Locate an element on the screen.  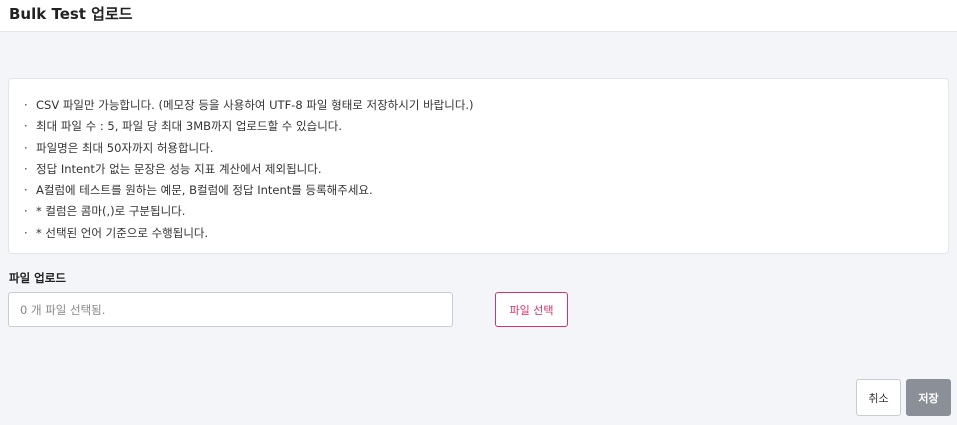
notice-text: * 컬럼은 콤마(,)로 구분됩니다. is located at coordinates (111, 211).